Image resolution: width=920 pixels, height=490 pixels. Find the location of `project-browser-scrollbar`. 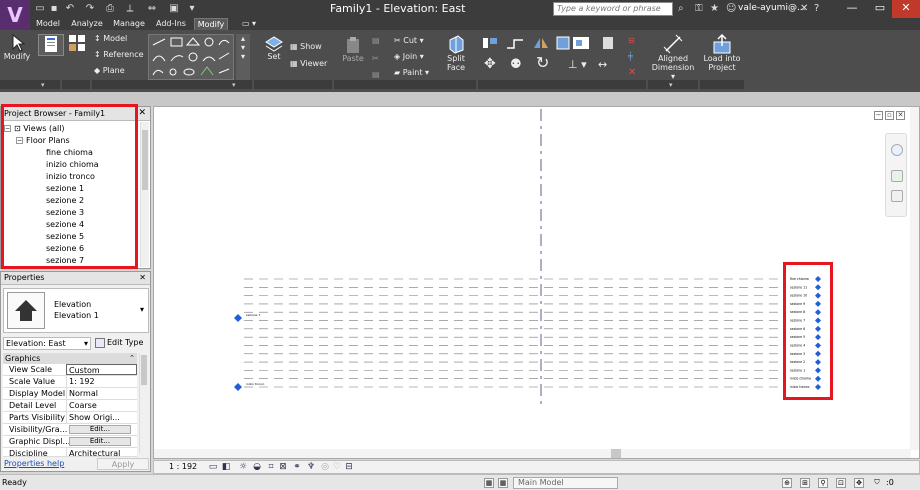

project-browser-scrollbar is located at coordinates (144, 194).